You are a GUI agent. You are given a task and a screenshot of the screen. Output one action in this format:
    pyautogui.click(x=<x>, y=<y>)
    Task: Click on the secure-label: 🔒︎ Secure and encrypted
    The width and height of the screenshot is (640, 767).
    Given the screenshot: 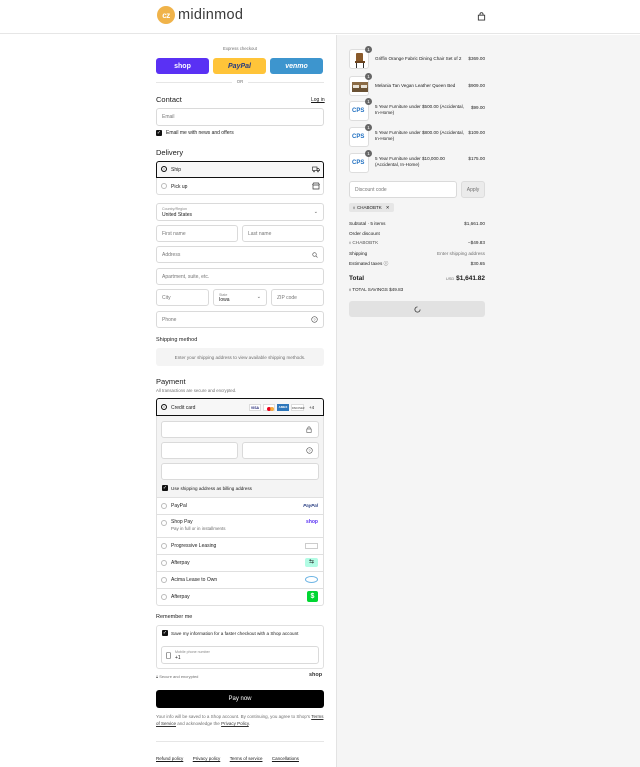 What is the action you would take?
    pyautogui.click(x=177, y=676)
    